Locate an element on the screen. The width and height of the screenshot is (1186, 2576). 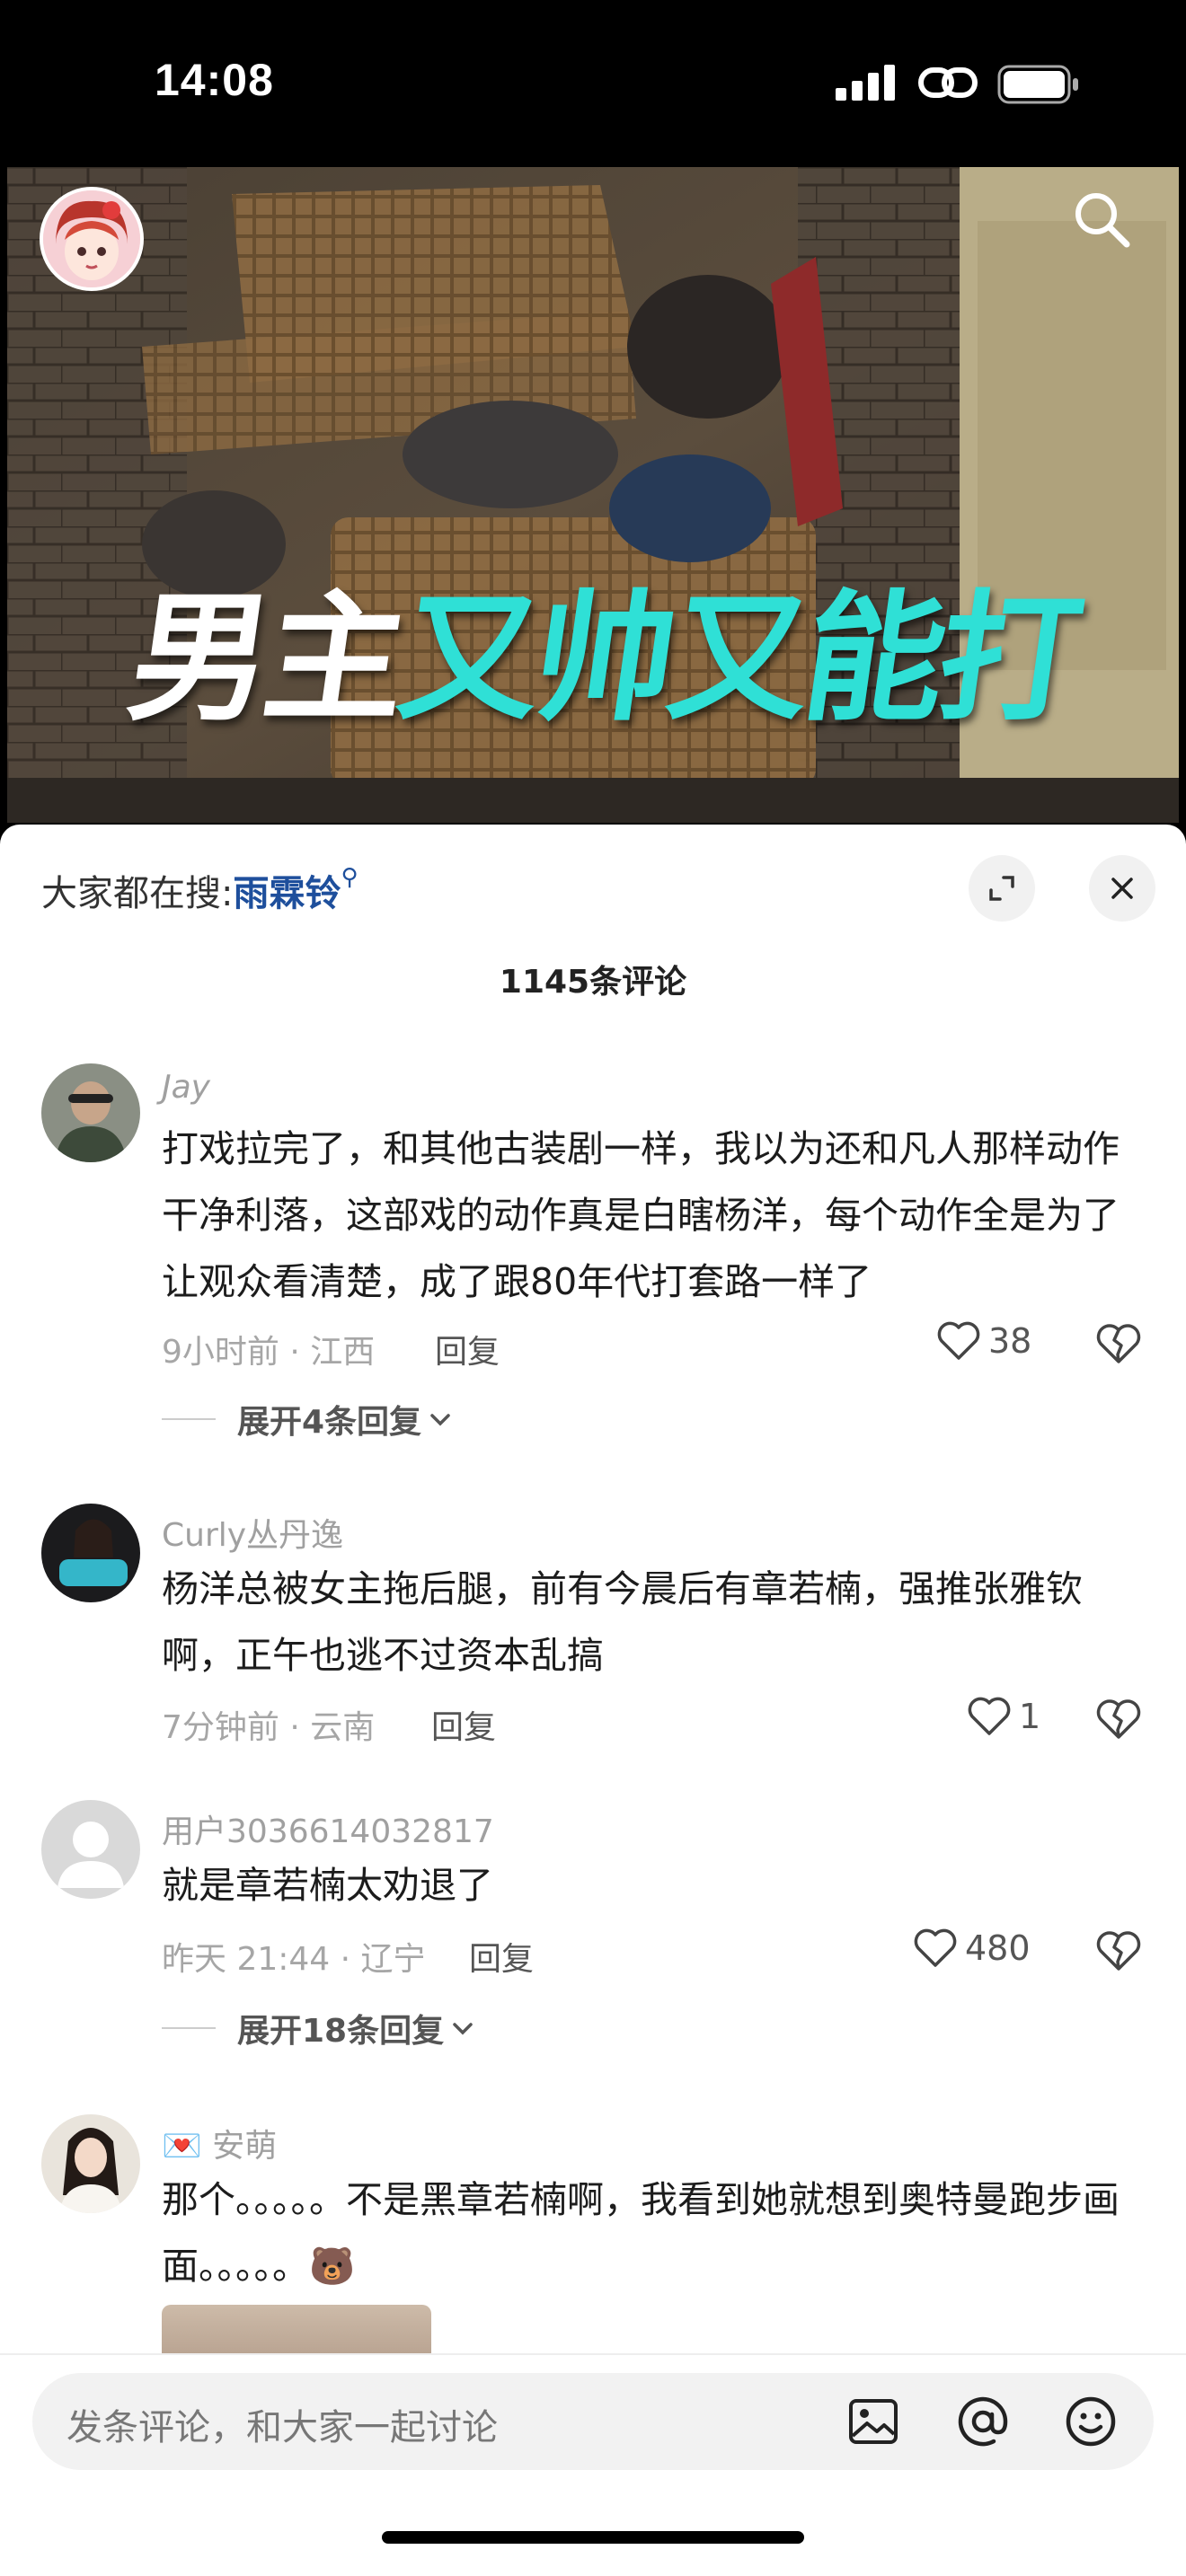
comment-text: 就是章若楠太劝退了 is located at coordinates (327, 1885).